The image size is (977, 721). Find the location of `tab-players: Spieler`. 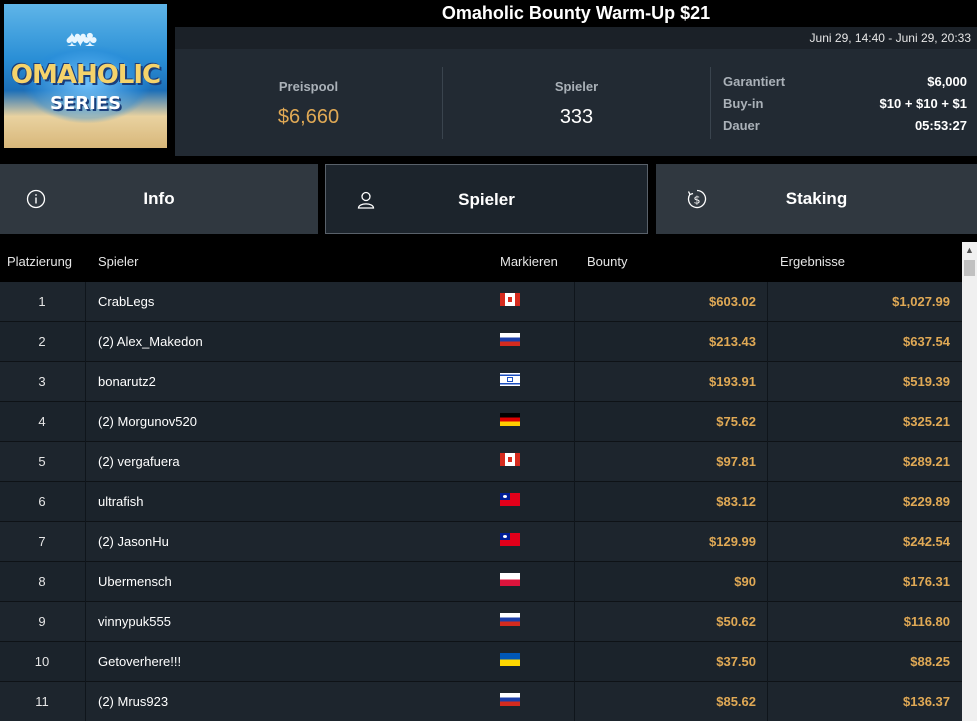

tab-players: Spieler is located at coordinates (486, 199).